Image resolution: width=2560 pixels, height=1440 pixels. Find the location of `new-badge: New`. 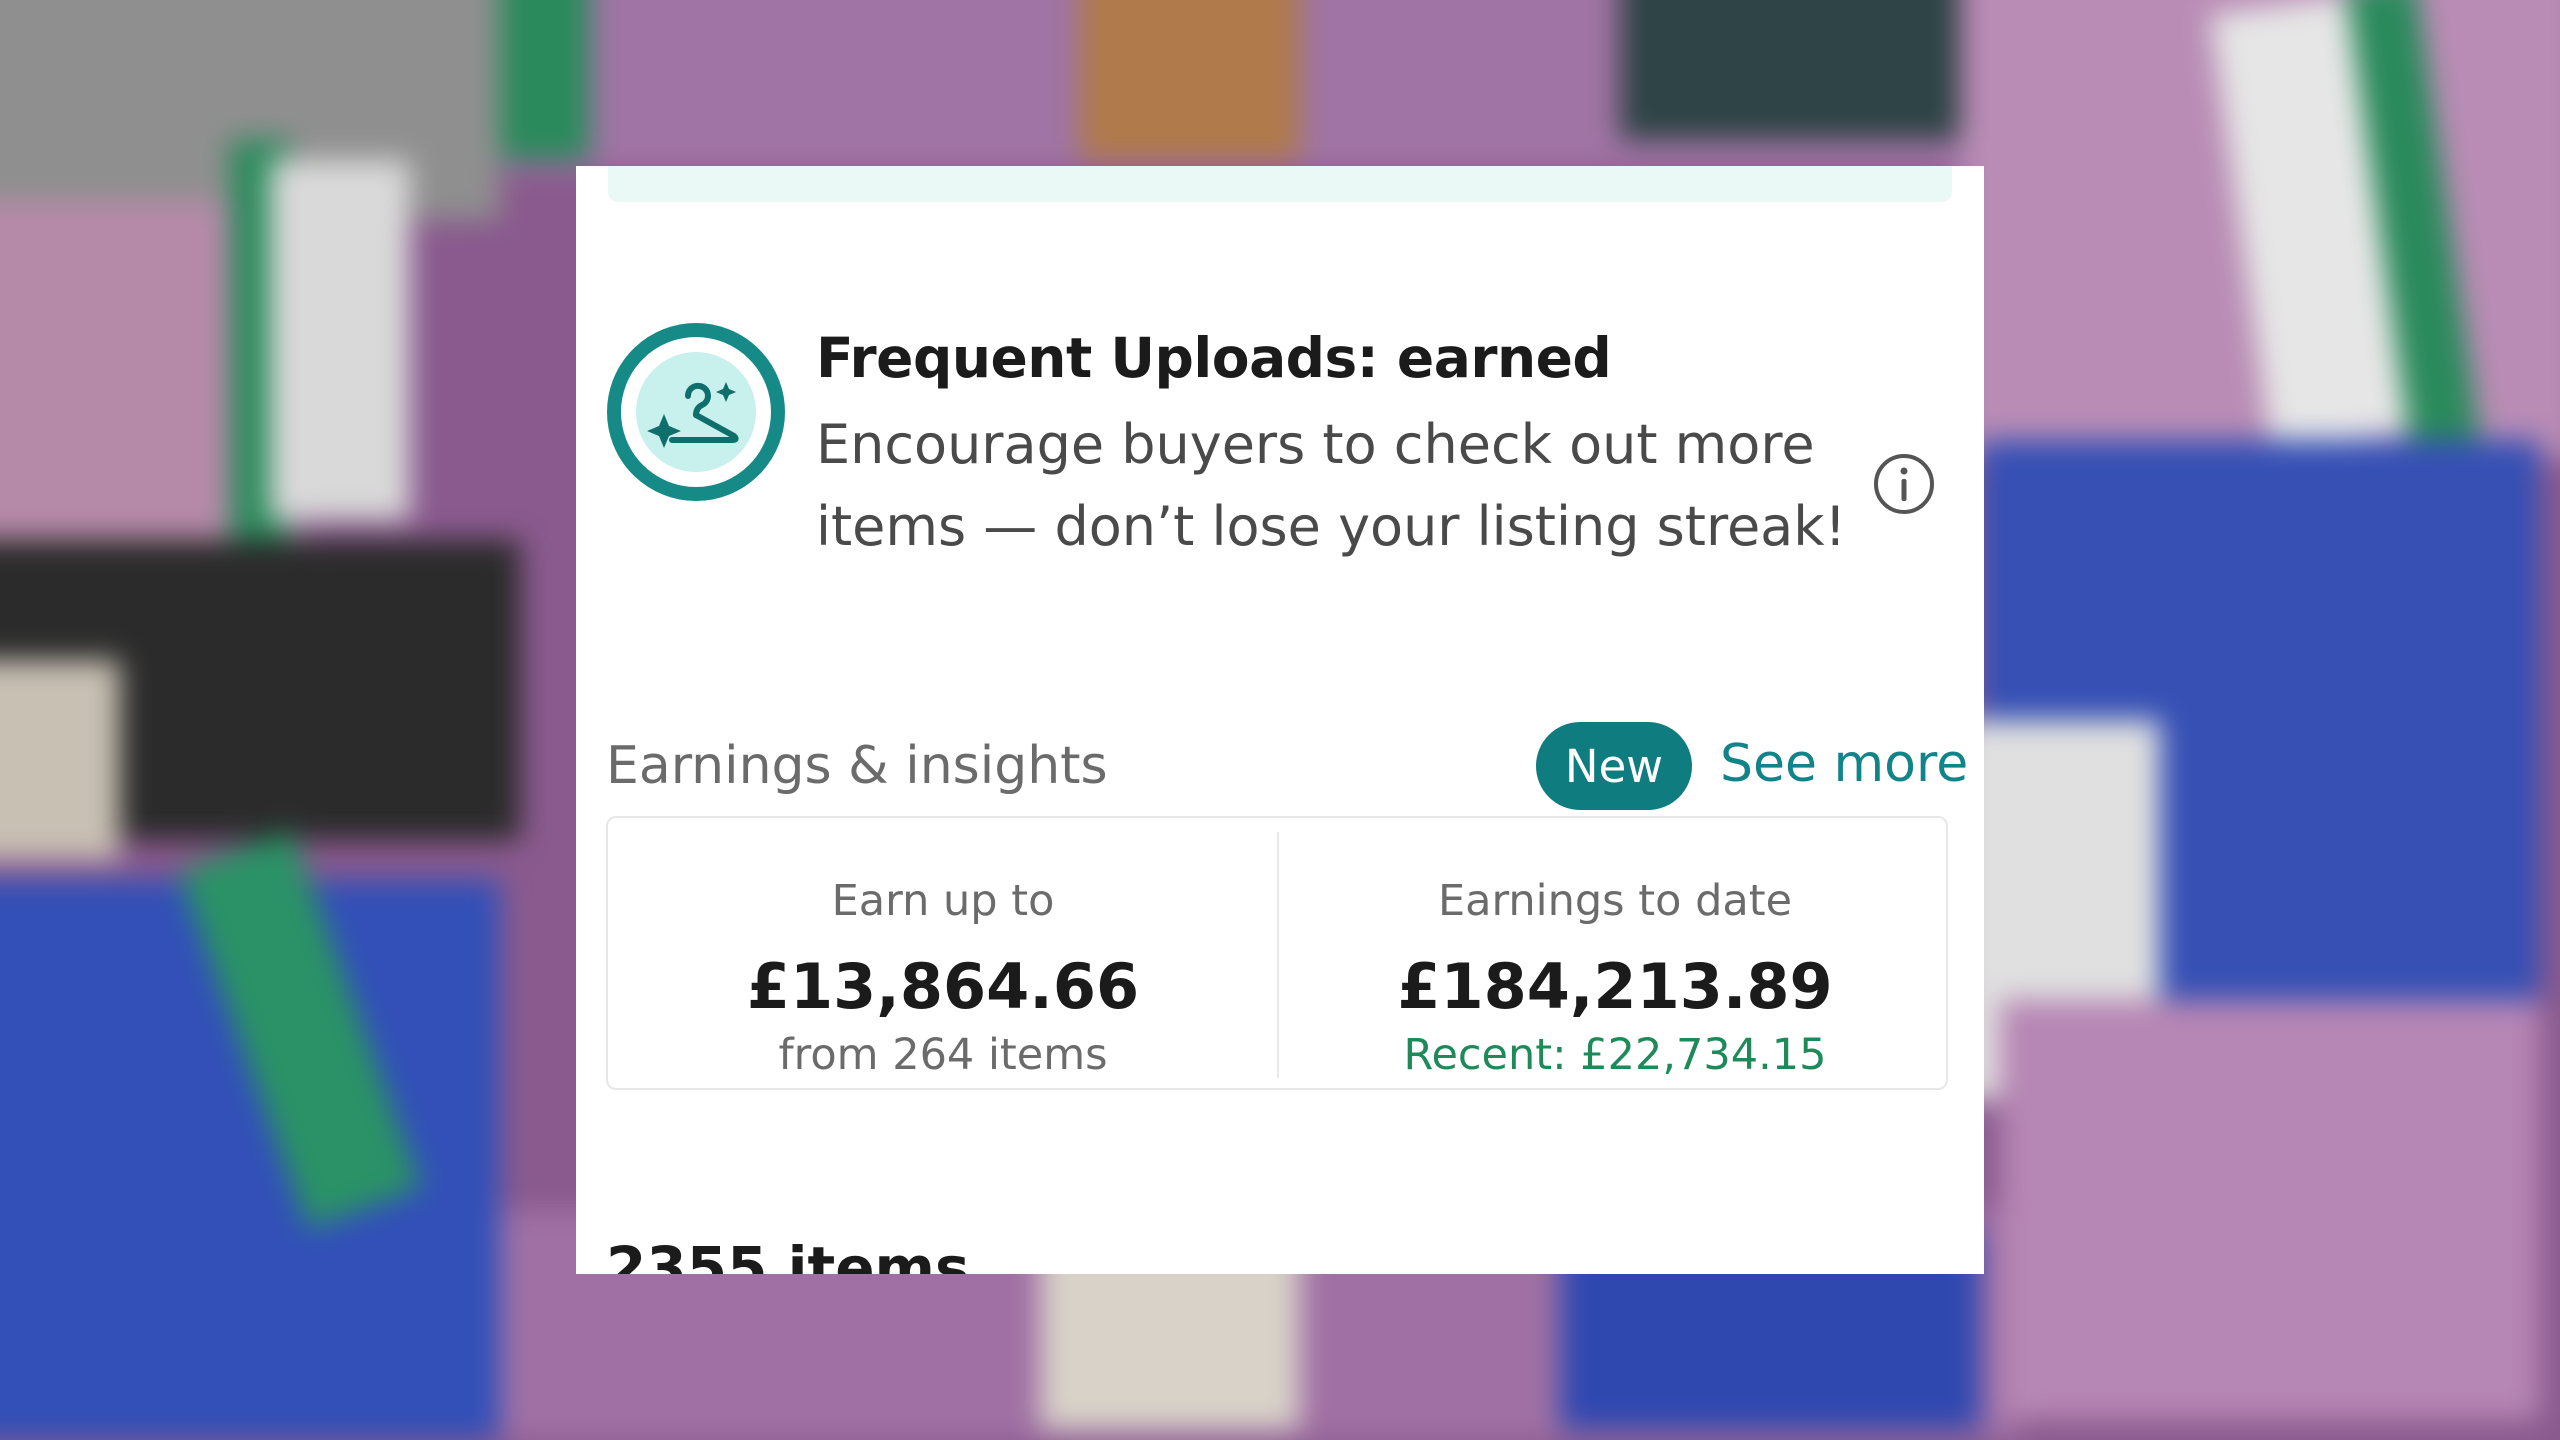

new-badge: New is located at coordinates (1614, 766).